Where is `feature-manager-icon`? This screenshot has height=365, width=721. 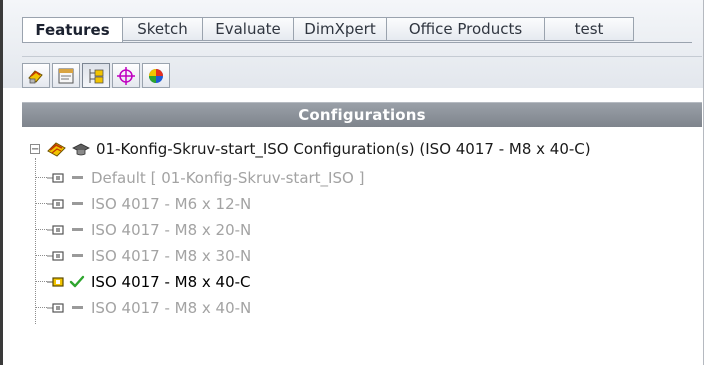
feature-manager-icon is located at coordinates (35, 76).